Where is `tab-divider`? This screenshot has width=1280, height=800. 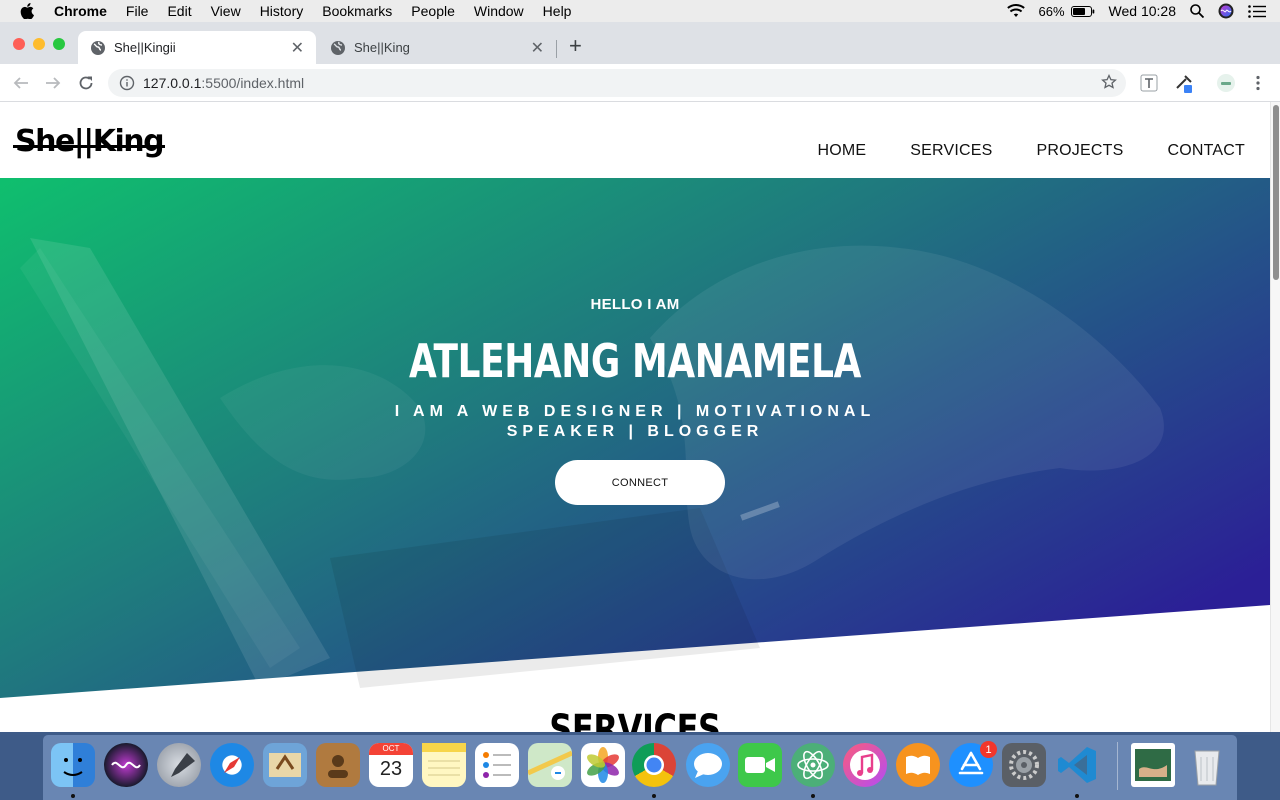
tab-divider is located at coordinates (556, 49).